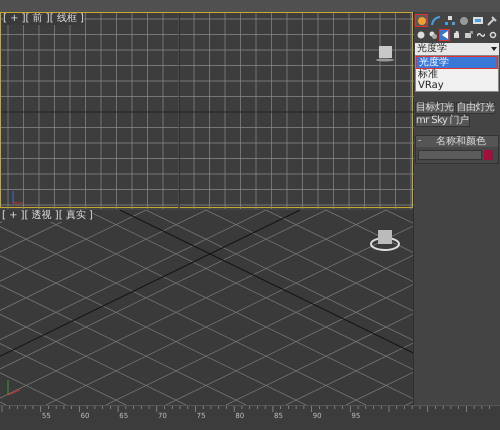 Image resolution: width=500 pixels, height=430 pixels. What do you see at coordinates (47, 216) in the screenshot?
I see `viewport-label: [ + ][ 透视 ][ 真实 ]` at bounding box center [47, 216].